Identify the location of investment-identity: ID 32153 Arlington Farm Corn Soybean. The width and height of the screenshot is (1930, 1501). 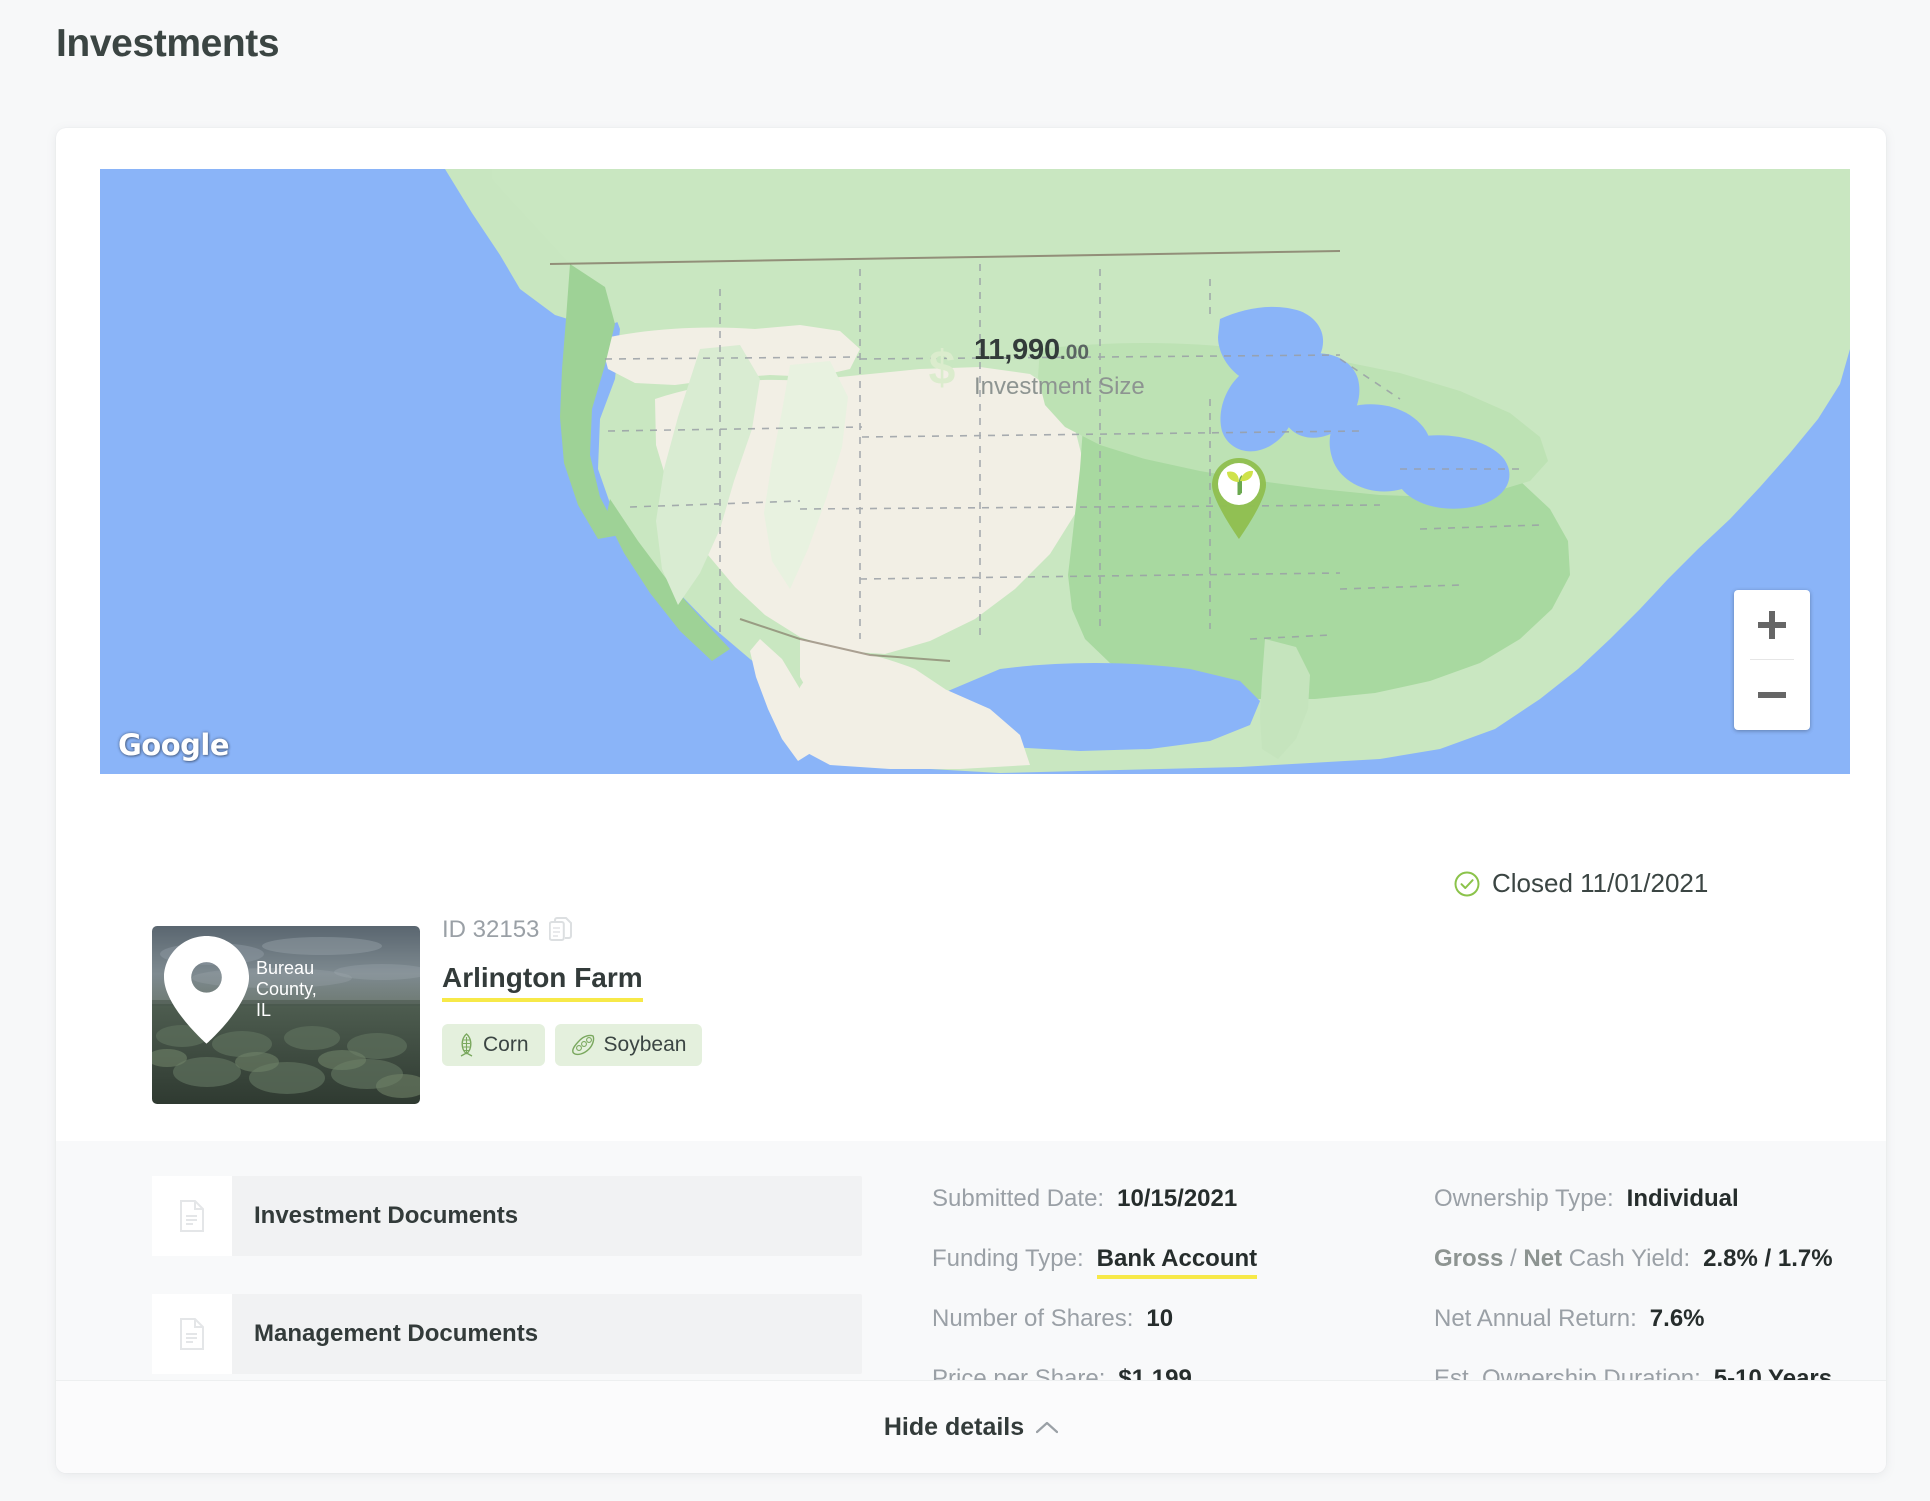
(572, 991).